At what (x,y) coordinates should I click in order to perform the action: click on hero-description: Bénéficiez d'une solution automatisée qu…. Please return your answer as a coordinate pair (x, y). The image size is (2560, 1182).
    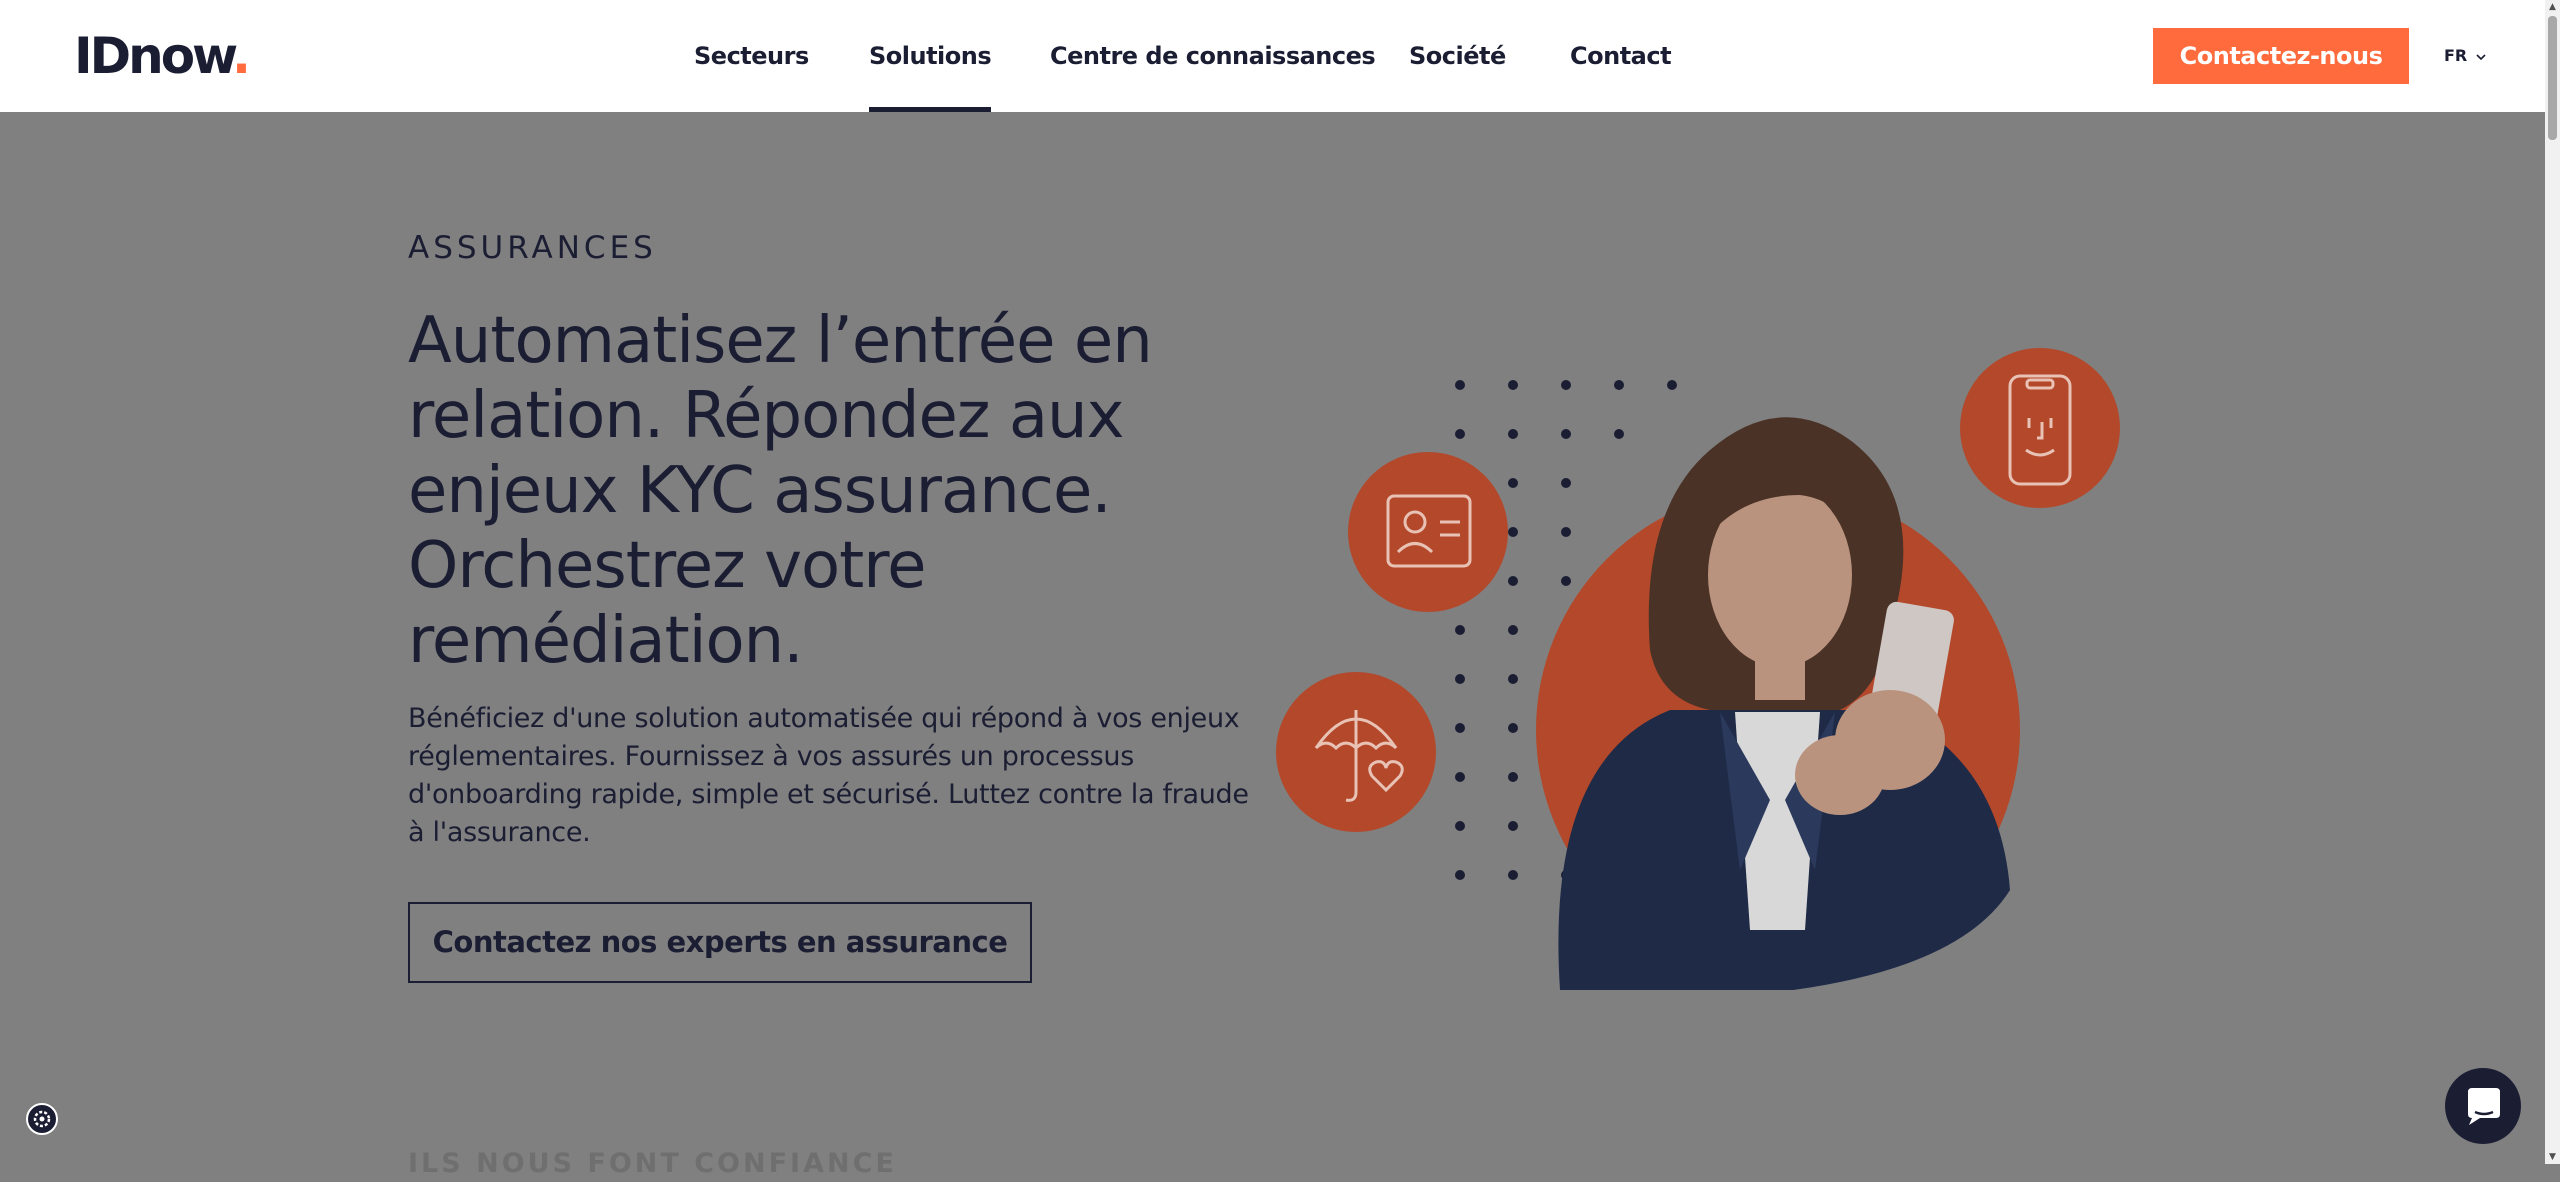
    Looking at the image, I should click on (828, 775).